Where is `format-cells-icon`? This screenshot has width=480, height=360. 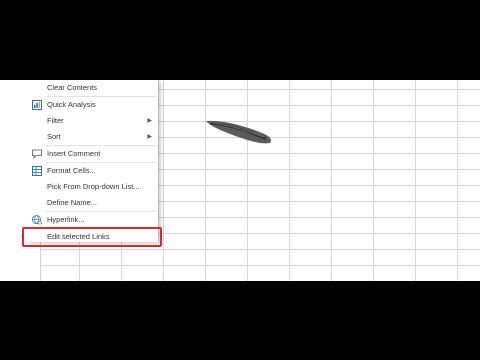
format-cells-icon is located at coordinates (37, 171).